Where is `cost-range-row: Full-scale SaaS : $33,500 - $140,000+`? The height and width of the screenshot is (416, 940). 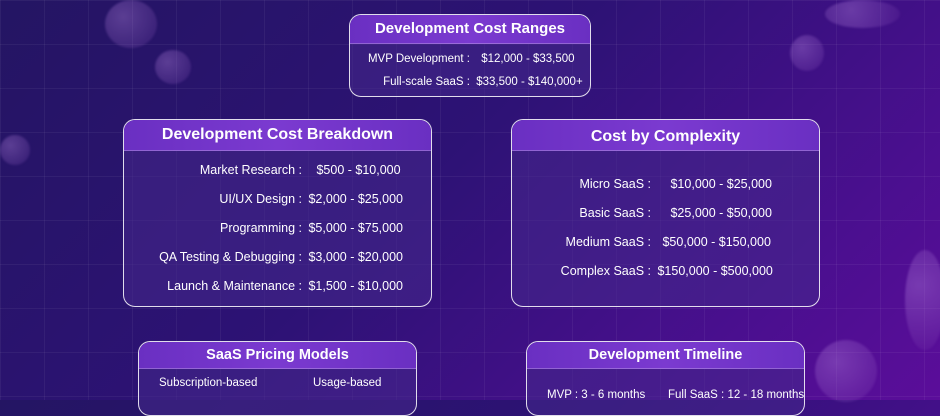 cost-range-row: Full-scale SaaS : $33,500 - $140,000+ is located at coordinates (470, 82).